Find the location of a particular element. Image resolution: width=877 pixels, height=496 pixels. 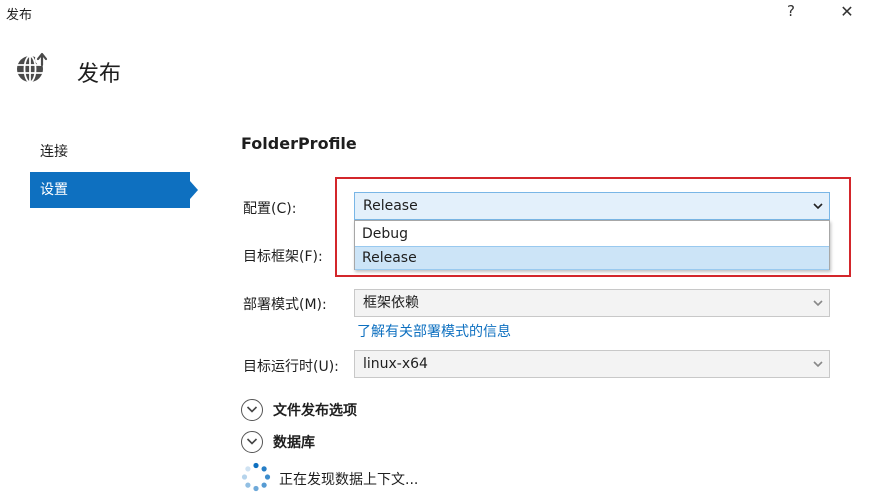

file-publish-options-expander: 文件发布选项 is located at coordinates (321, 411).